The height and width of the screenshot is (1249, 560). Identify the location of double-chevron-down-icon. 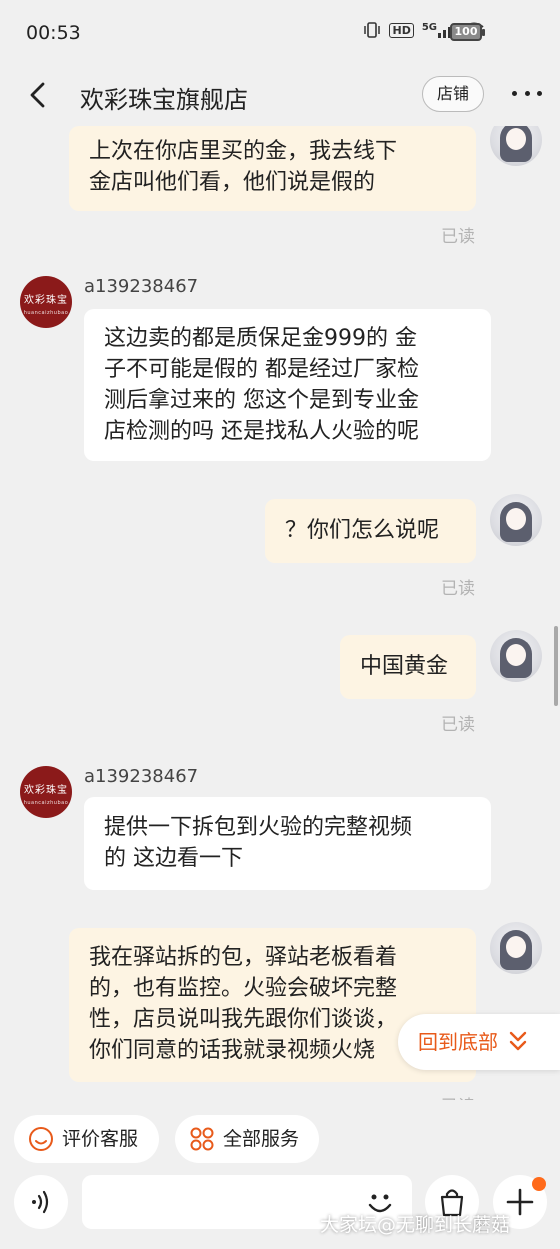
(518, 1041).